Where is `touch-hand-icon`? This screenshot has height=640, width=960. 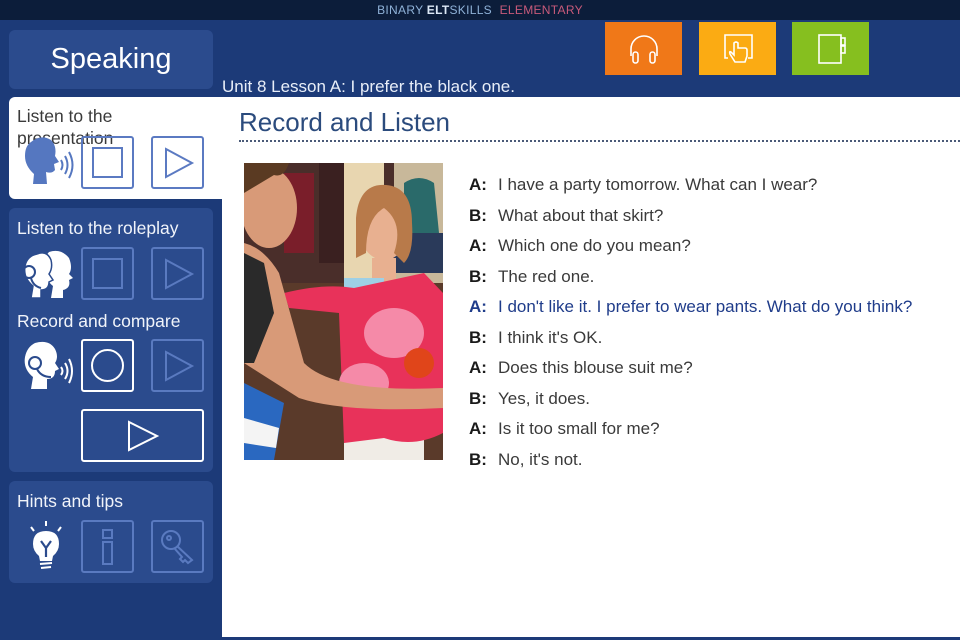 touch-hand-icon is located at coordinates (738, 48).